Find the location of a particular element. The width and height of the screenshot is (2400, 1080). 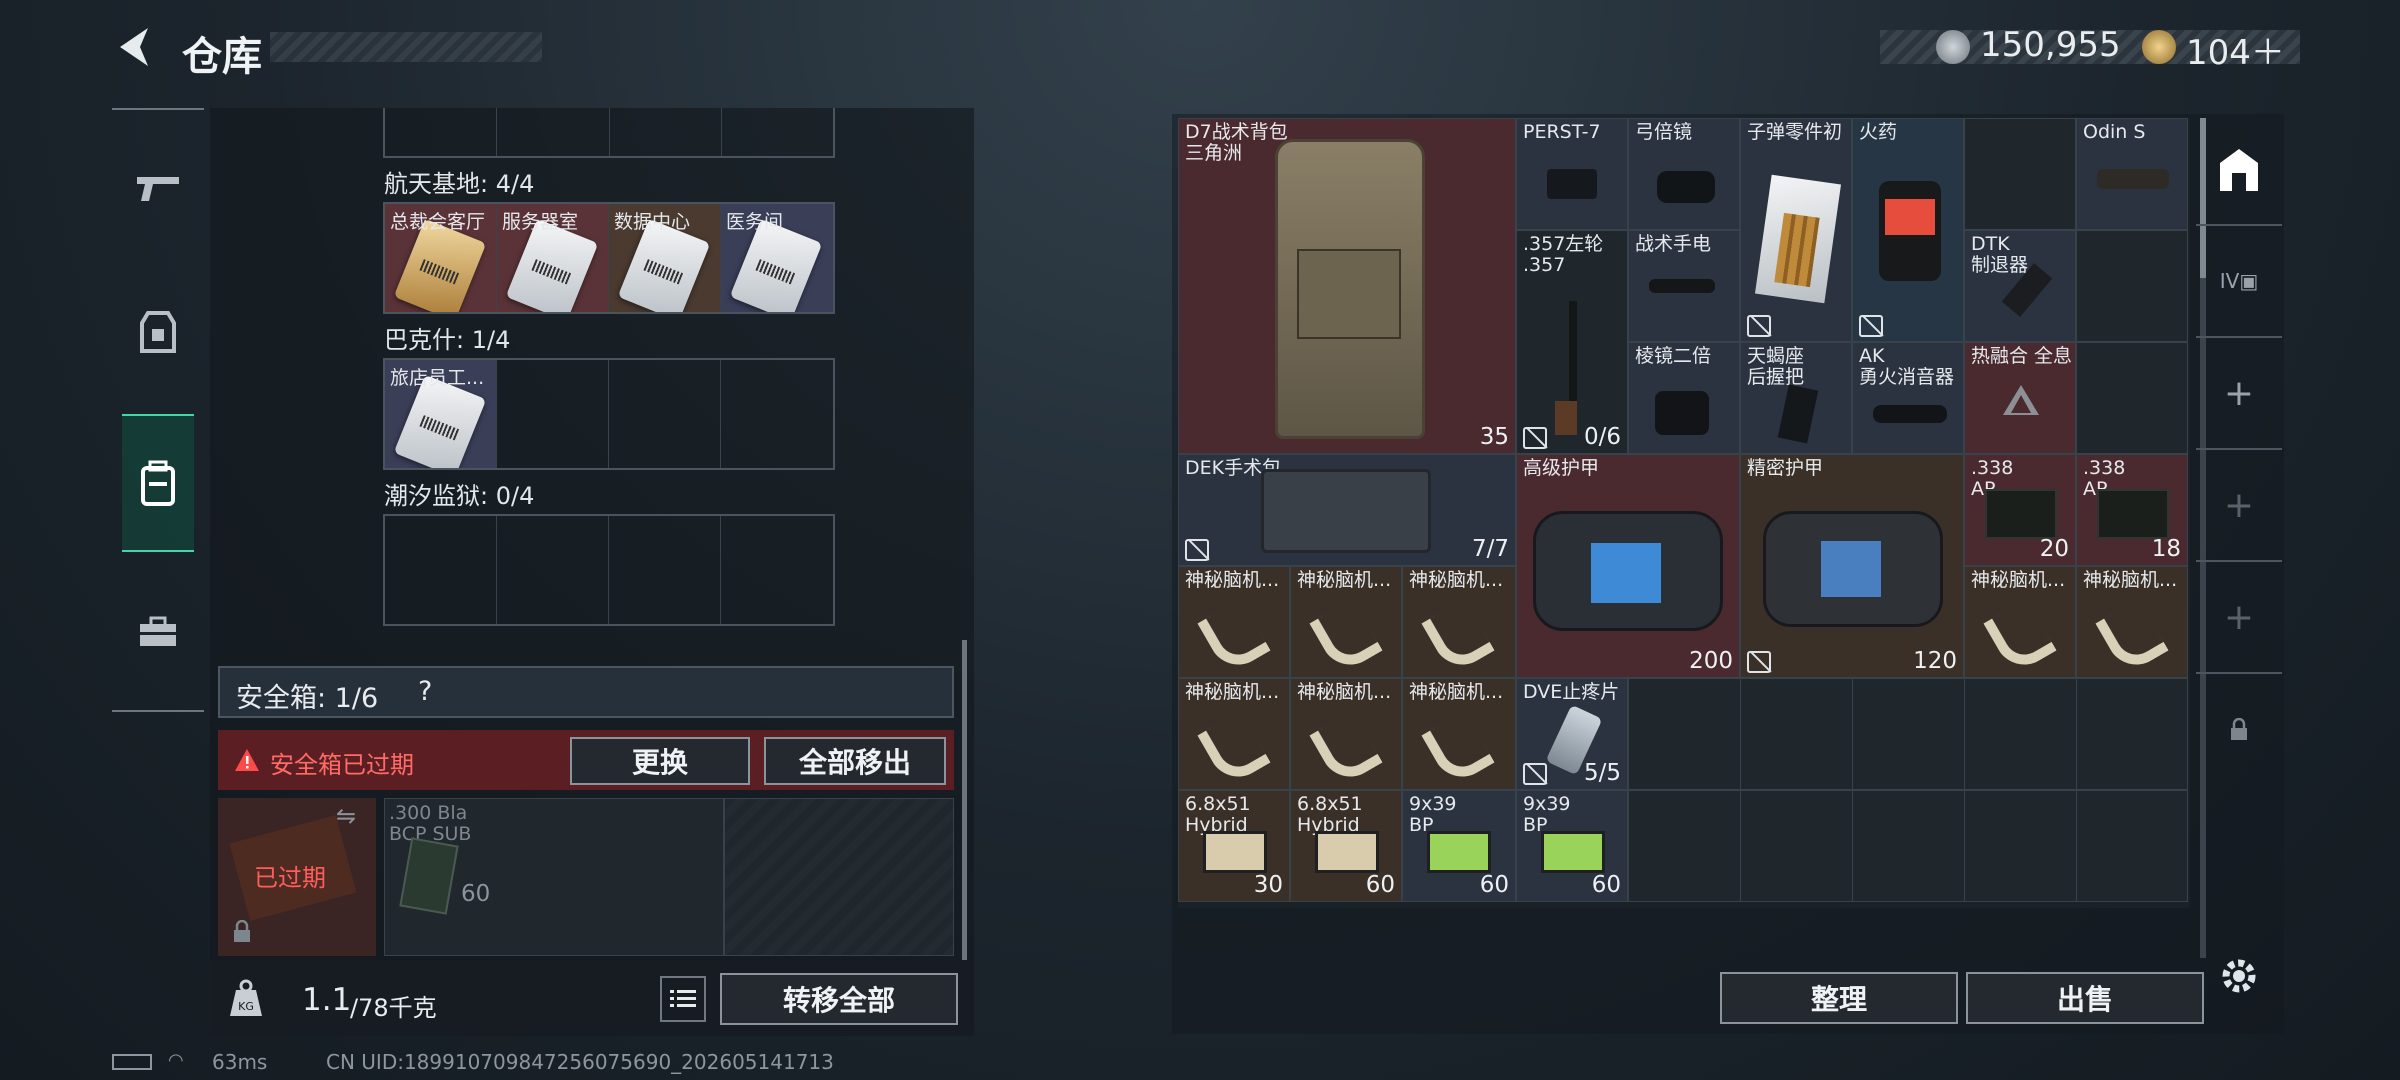

right-side-nav: IV▣ + + + is located at coordinates (2239, 574).